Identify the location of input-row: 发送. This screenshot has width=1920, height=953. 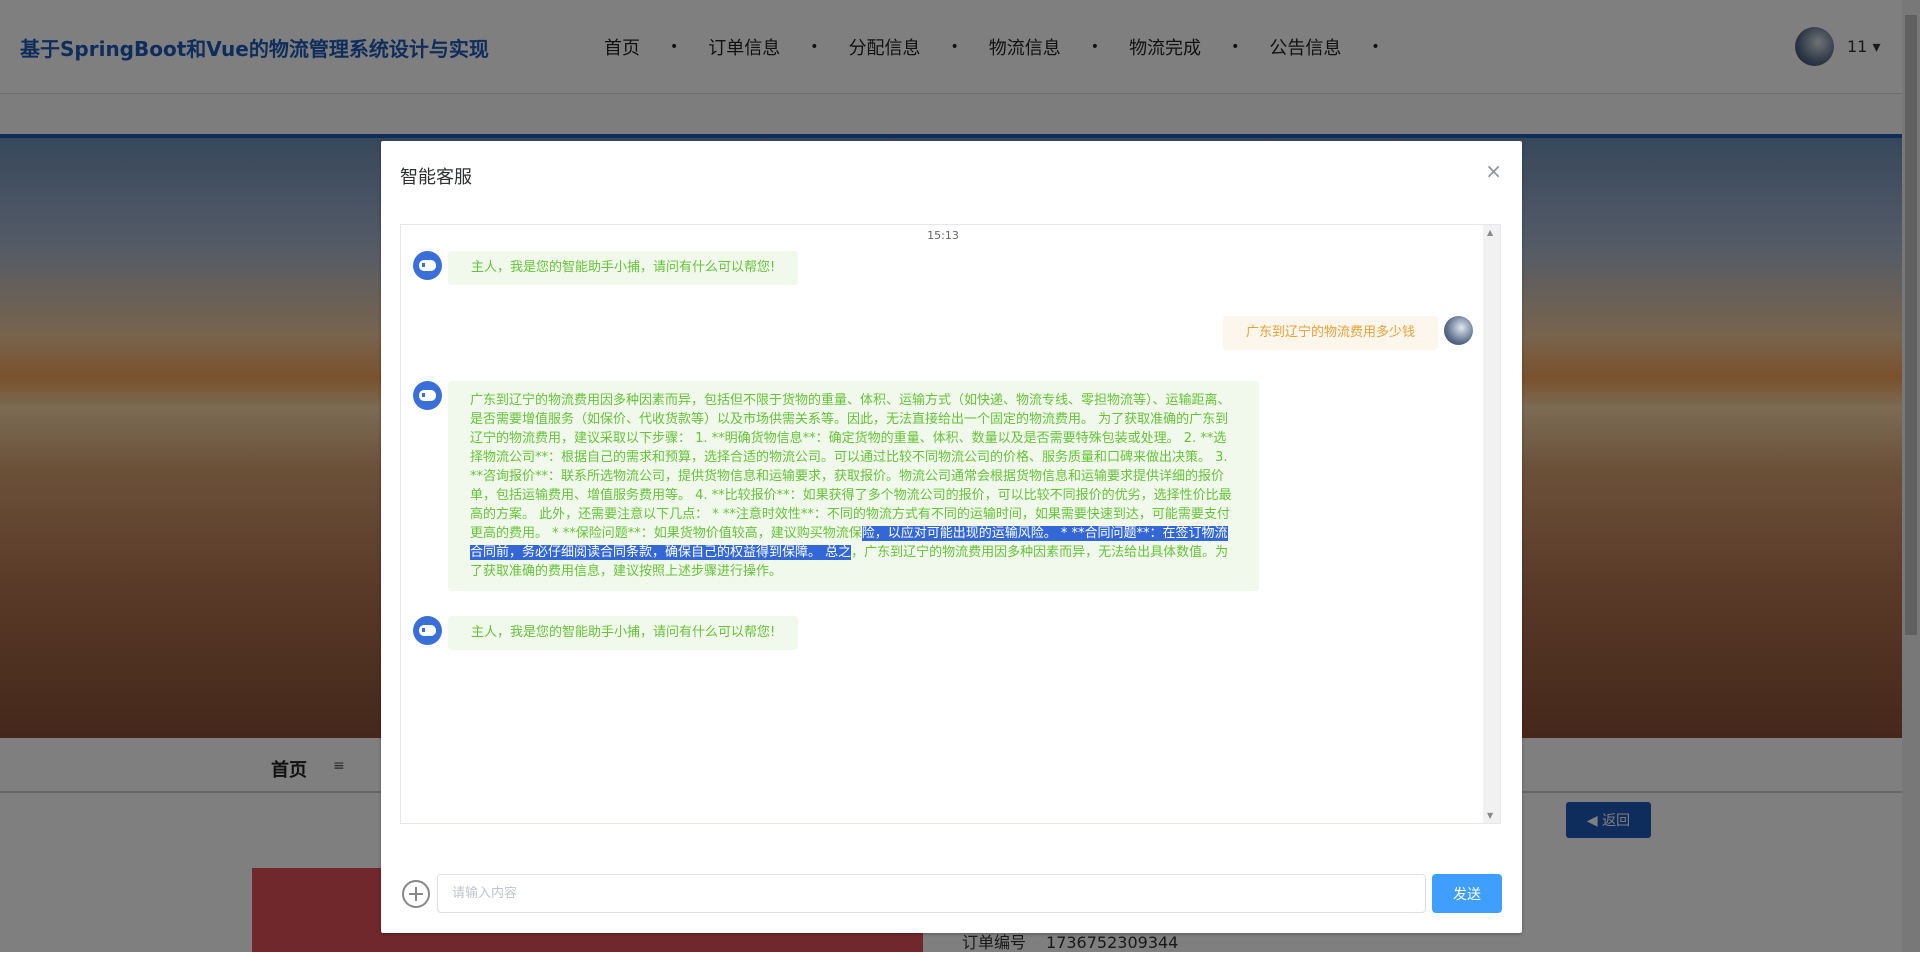
(952, 893).